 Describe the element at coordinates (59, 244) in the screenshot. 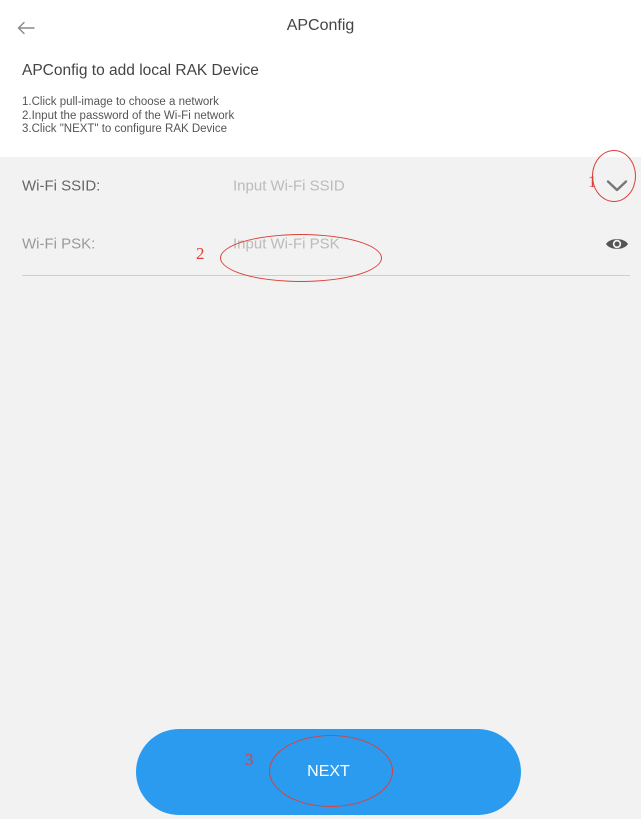

I see `psk-label: Wi-Fi PSK:` at that location.